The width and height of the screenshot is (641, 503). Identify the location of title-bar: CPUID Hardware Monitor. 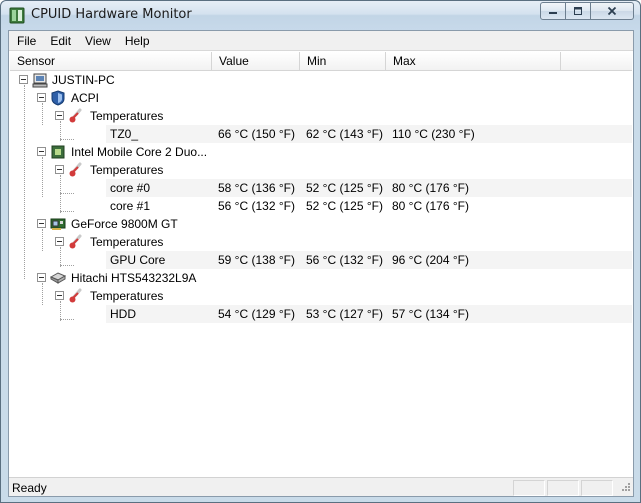
(320, 15).